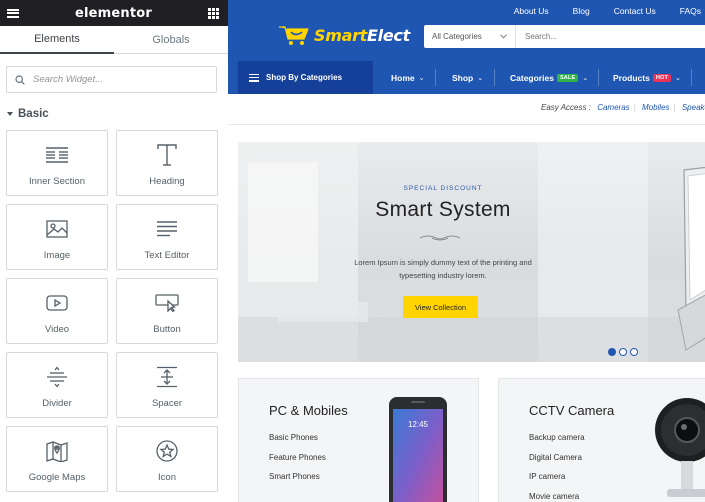 Image resolution: width=705 pixels, height=502 pixels. What do you see at coordinates (595, 11) in the screenshot?
I see `top-links: About Us Blog Contact Us FAQs` at bounding box center [595, 11].